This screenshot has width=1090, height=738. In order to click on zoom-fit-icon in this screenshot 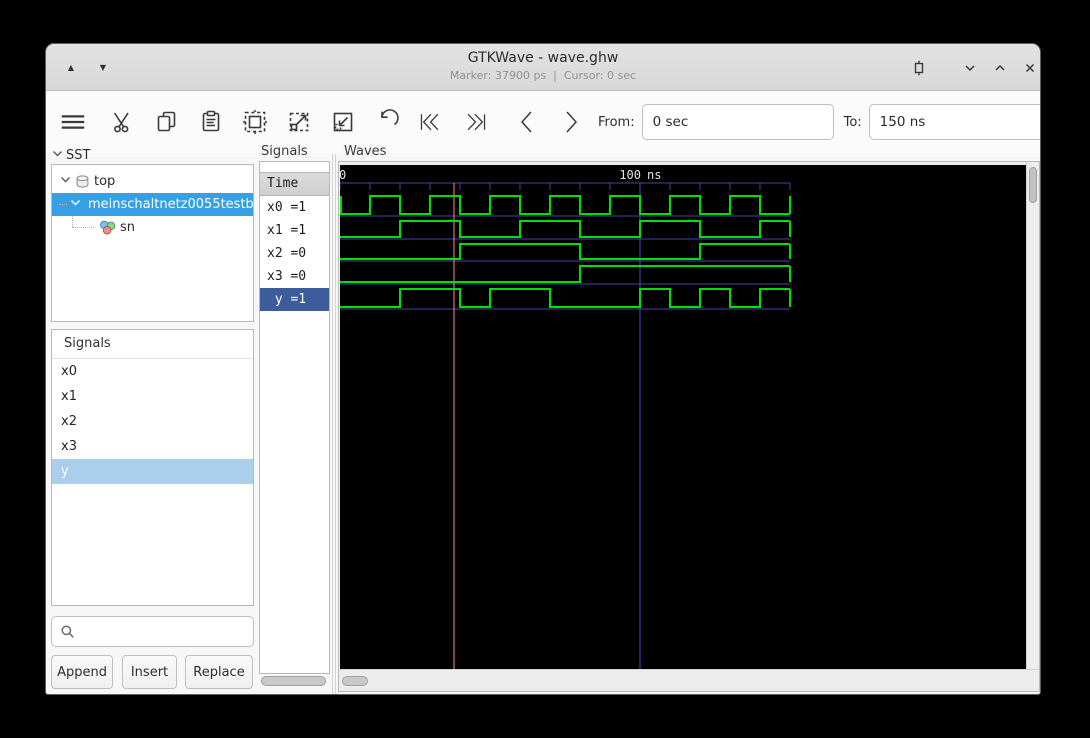, I will do `click(255, 122)`.